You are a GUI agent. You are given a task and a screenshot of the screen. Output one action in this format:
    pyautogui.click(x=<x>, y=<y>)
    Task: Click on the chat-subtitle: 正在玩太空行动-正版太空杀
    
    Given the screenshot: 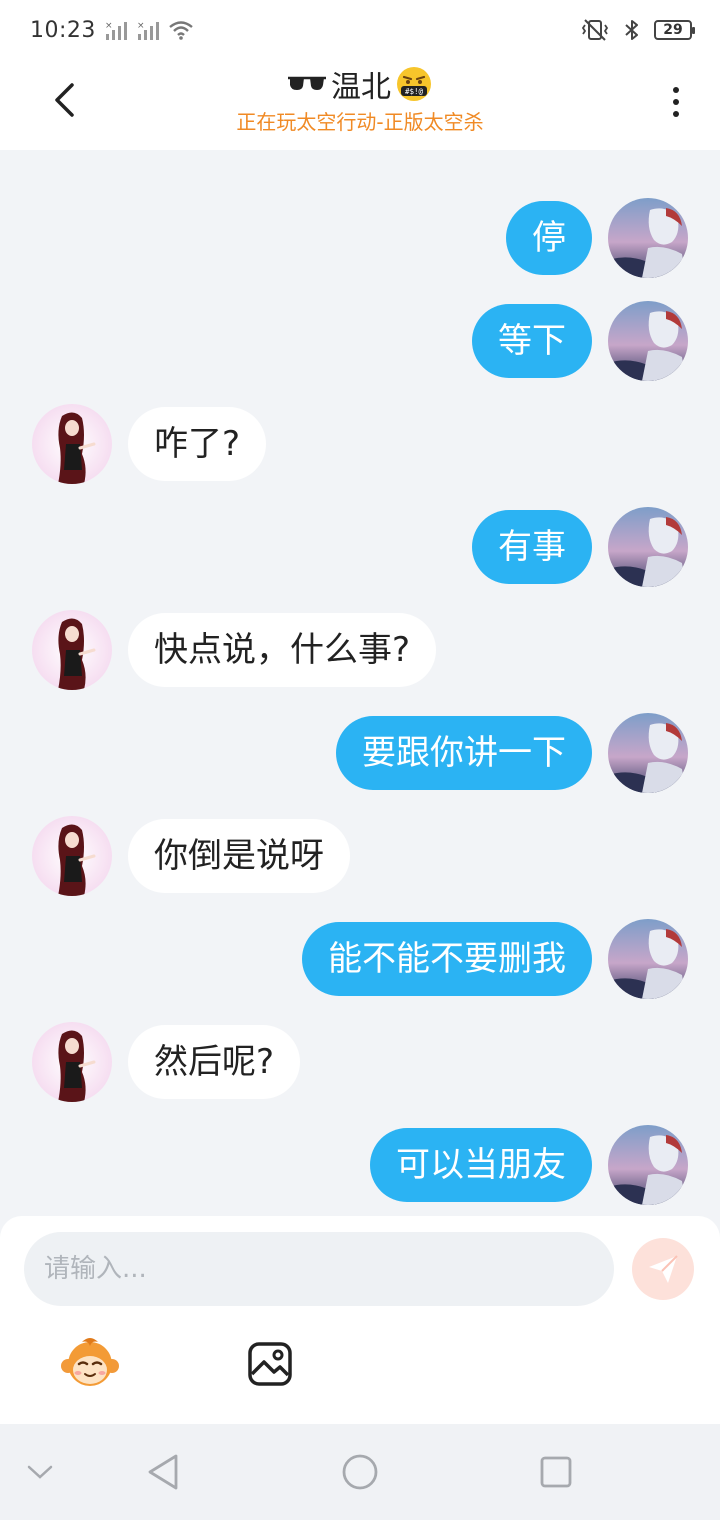 What is the action you would take?
    pyautogui.click(x=360, y=122)
    